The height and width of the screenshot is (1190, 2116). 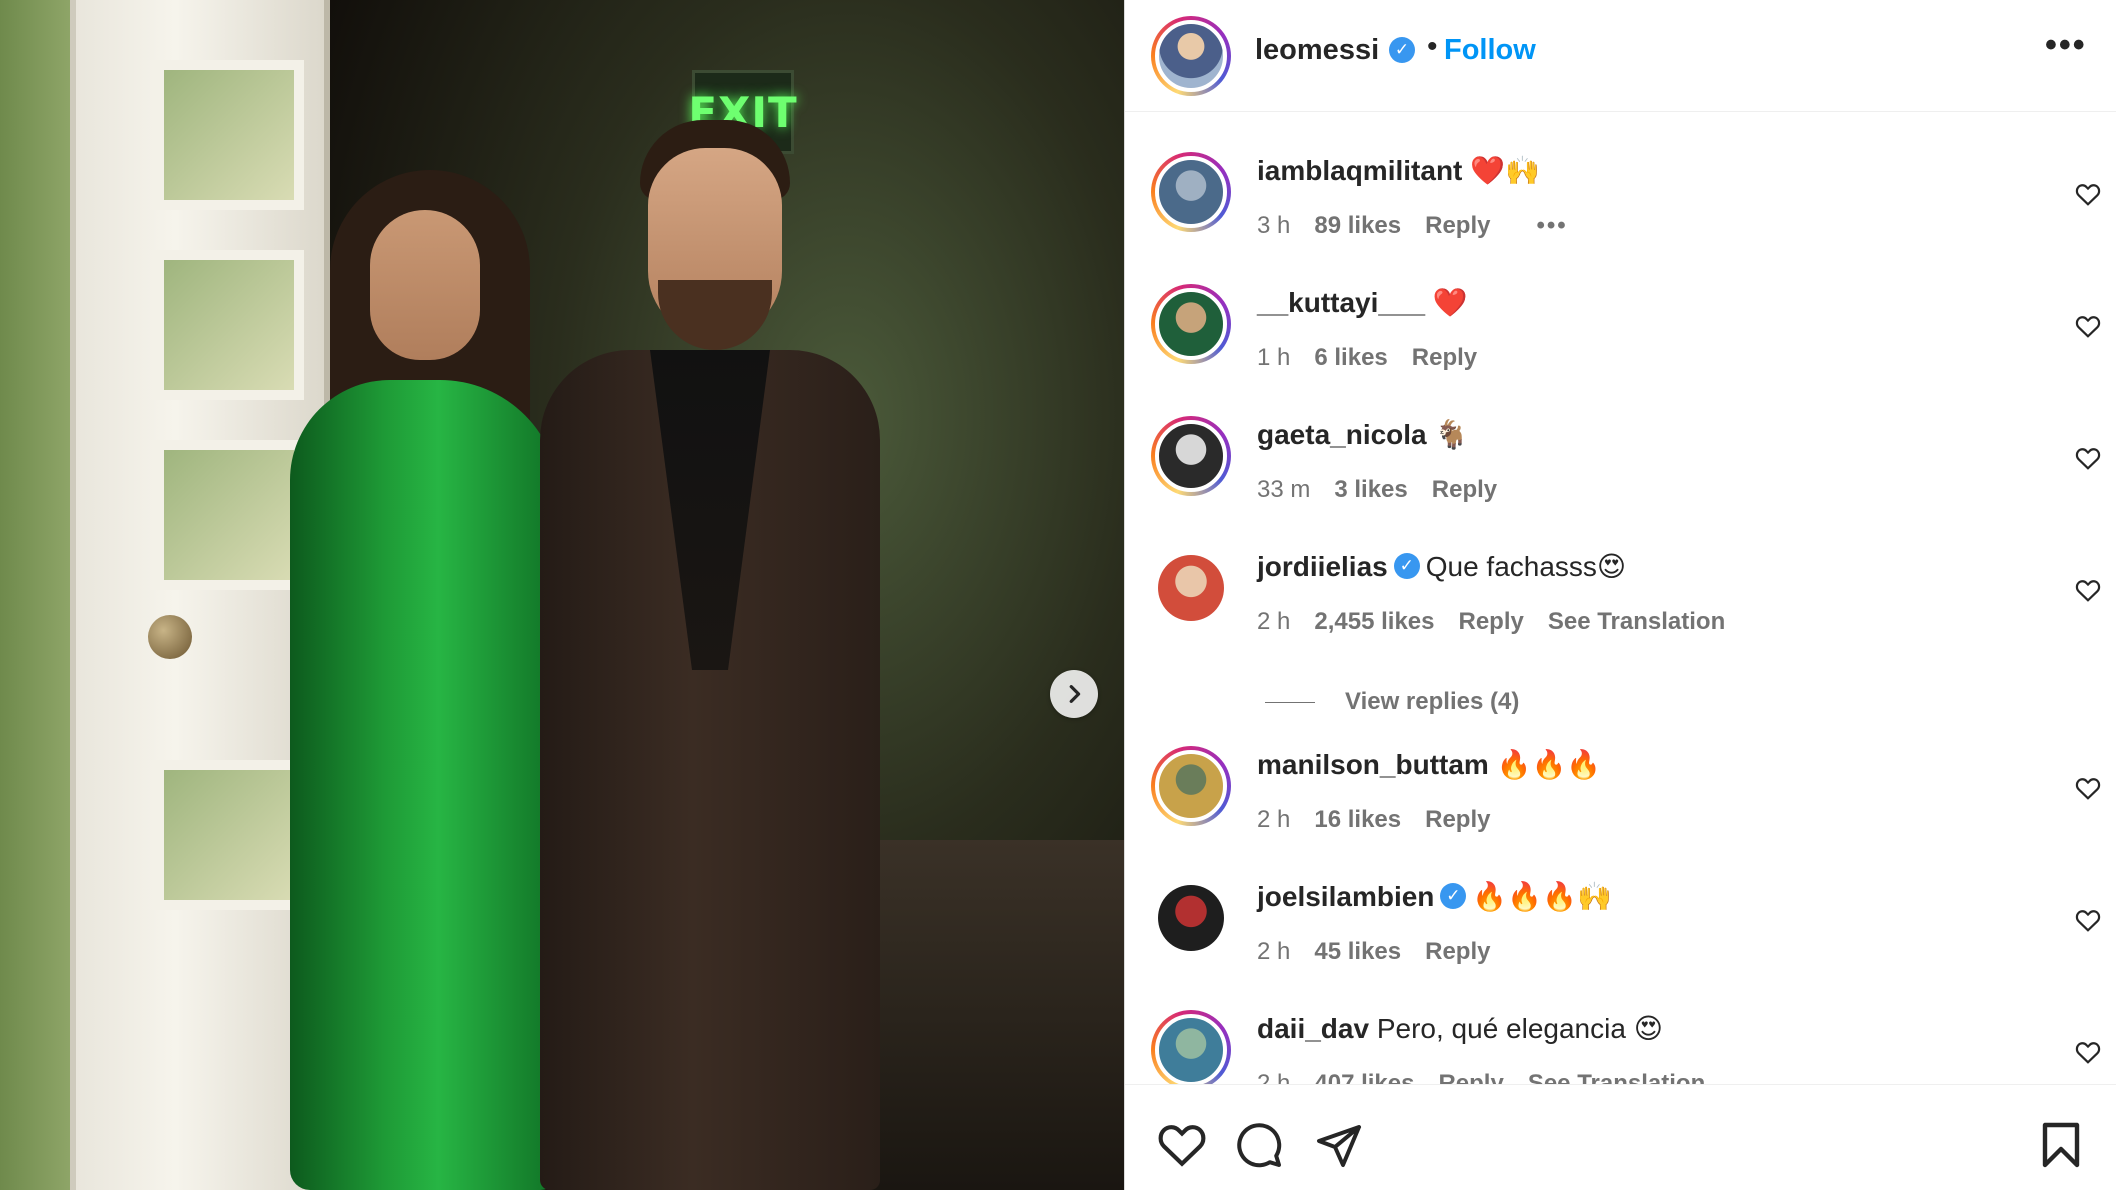 I want to click on green-dress, so click(x=425, y=785).